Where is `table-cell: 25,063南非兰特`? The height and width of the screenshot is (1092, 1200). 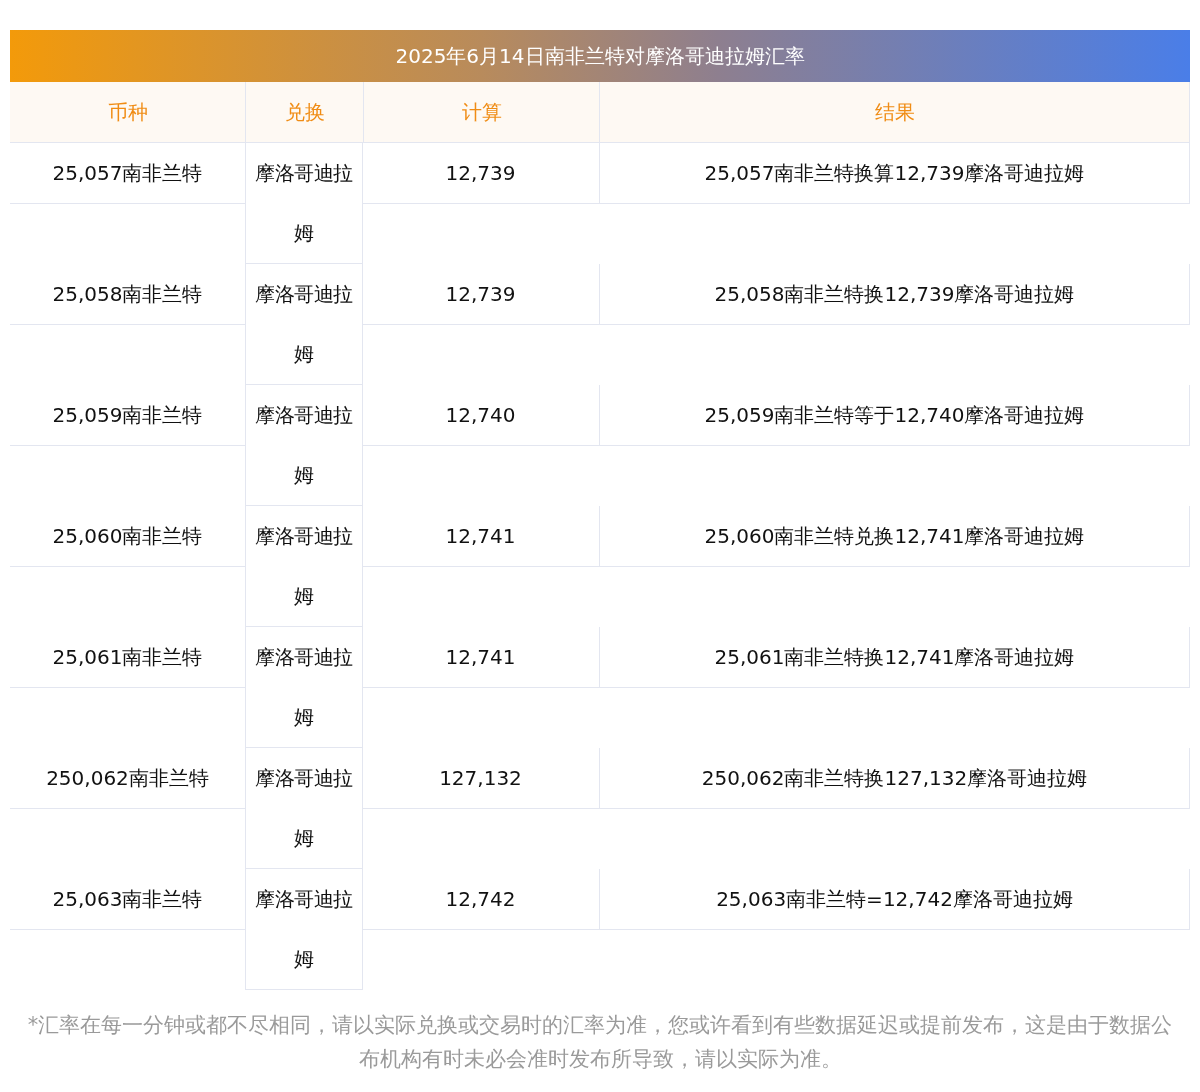 table-cell: 25,063南非兰特 is located at coordinates (127, 899).